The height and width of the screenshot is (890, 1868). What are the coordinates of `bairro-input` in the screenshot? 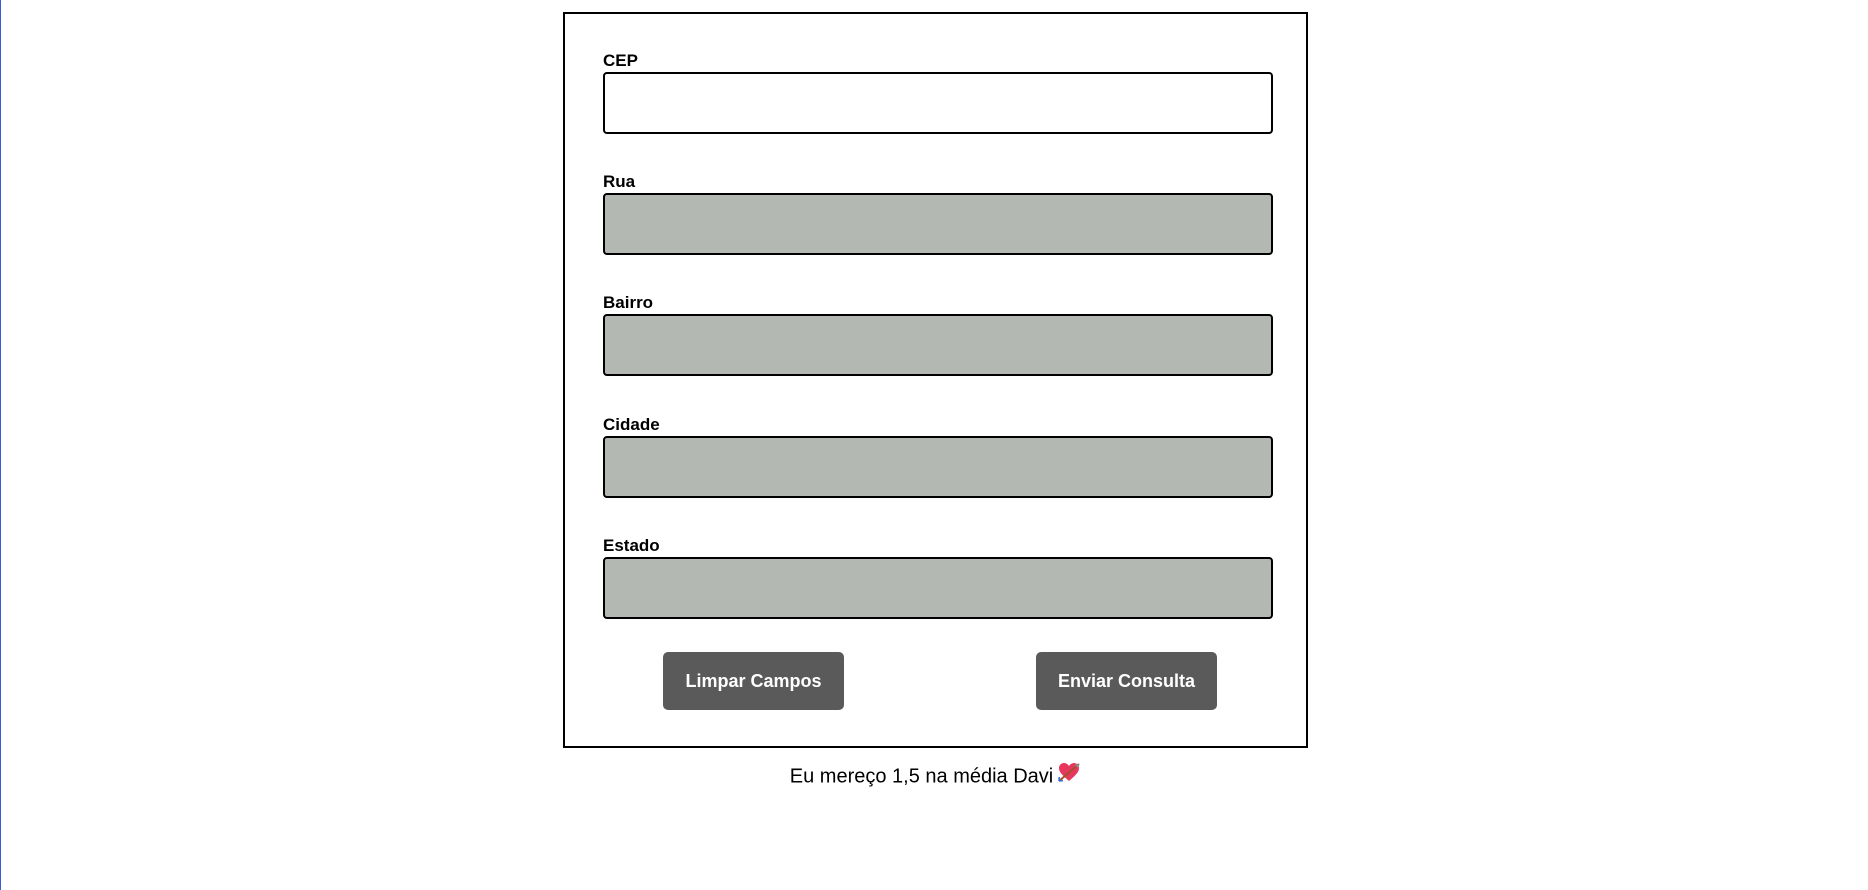 It's located at (938, 345).